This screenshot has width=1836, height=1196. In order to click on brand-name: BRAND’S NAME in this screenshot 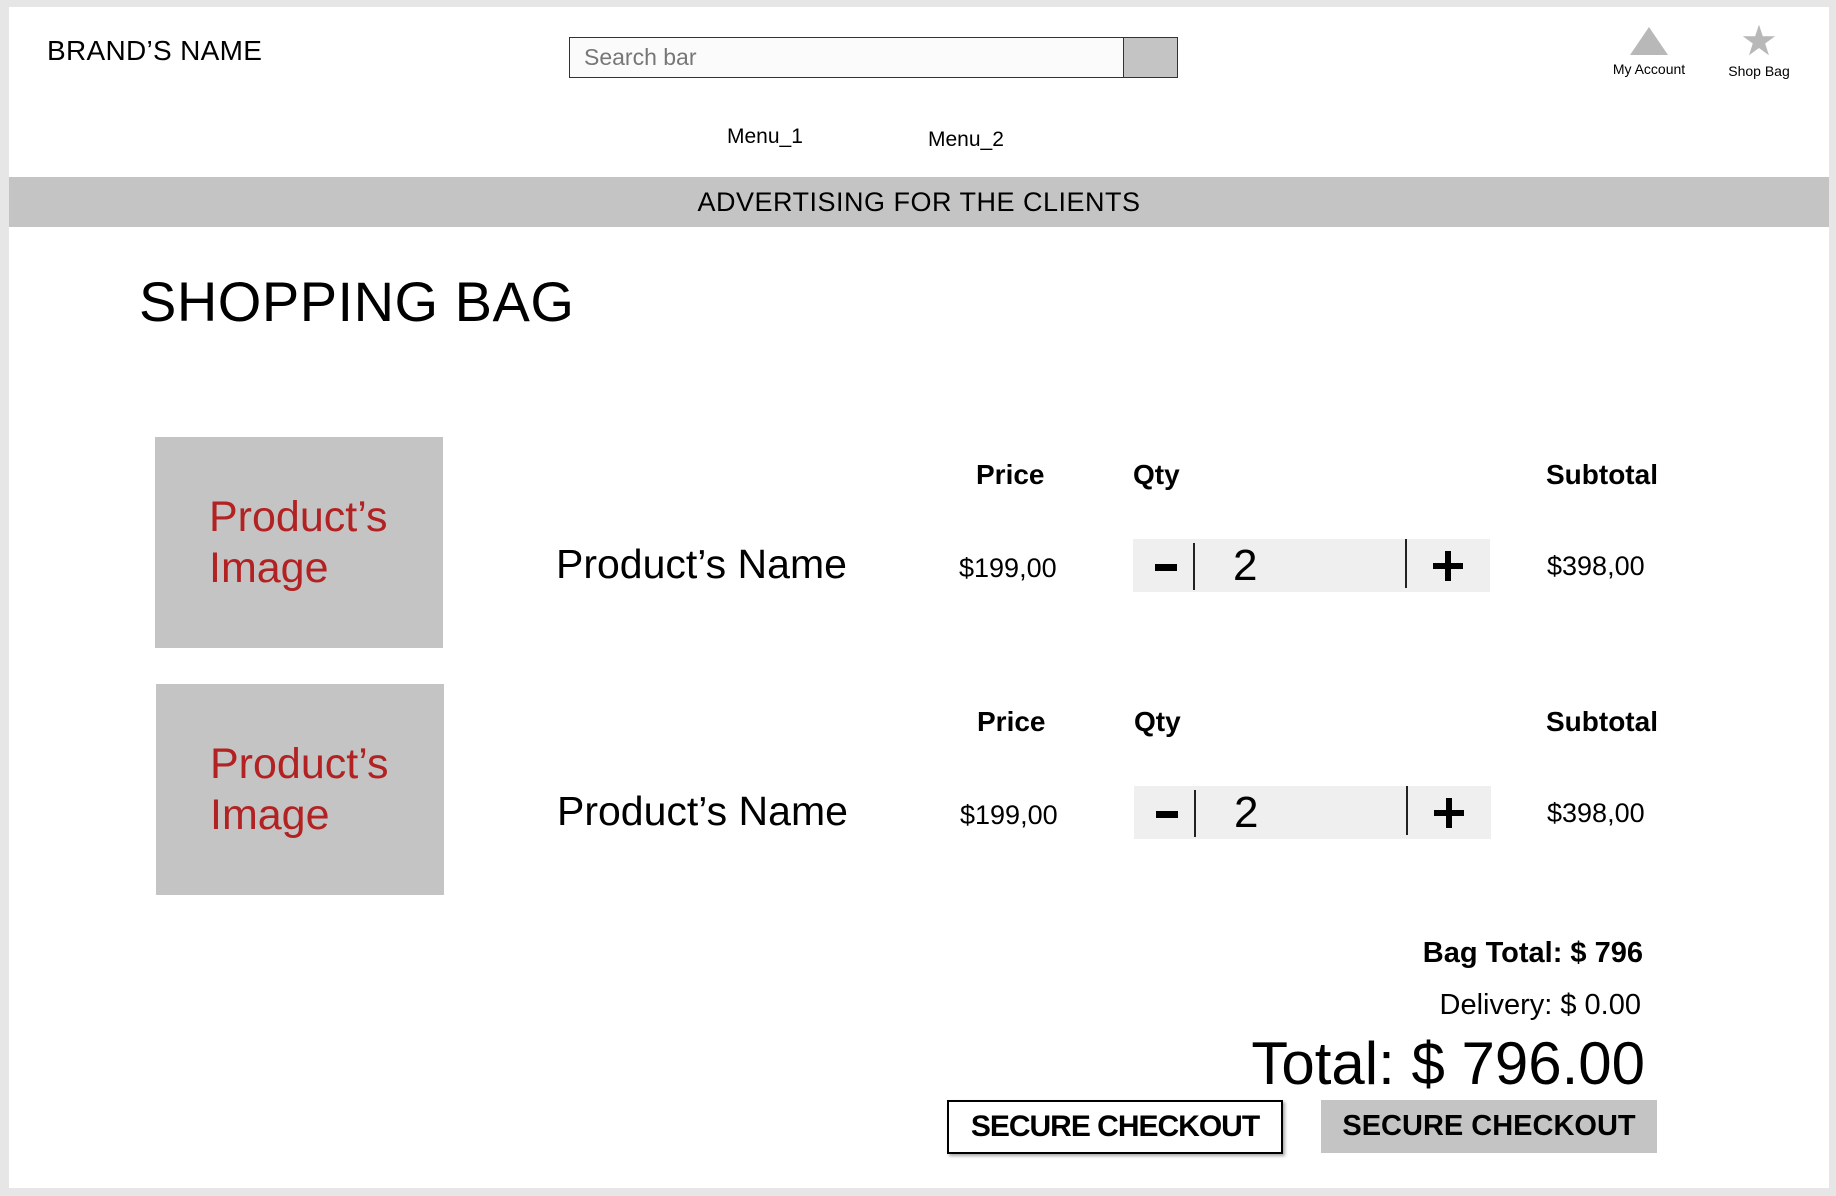, I will do `click(154, 51)`.